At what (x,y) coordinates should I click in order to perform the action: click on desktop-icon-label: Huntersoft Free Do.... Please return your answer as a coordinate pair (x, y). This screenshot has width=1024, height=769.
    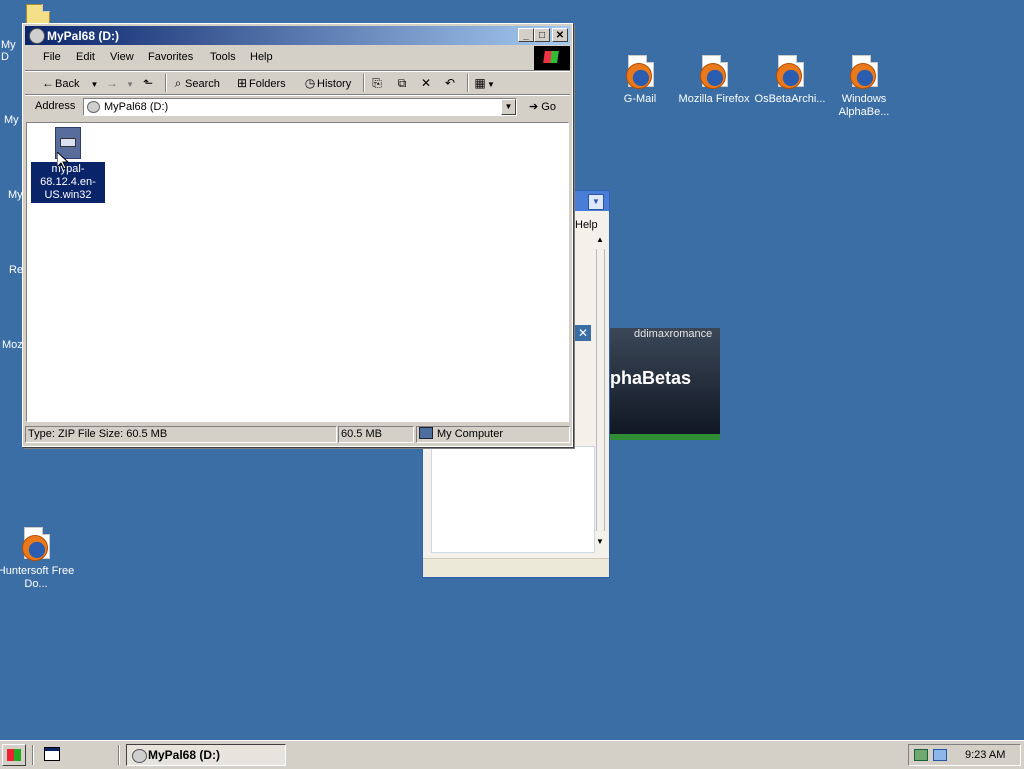
    Looking at the image, I should click on (37, 577).